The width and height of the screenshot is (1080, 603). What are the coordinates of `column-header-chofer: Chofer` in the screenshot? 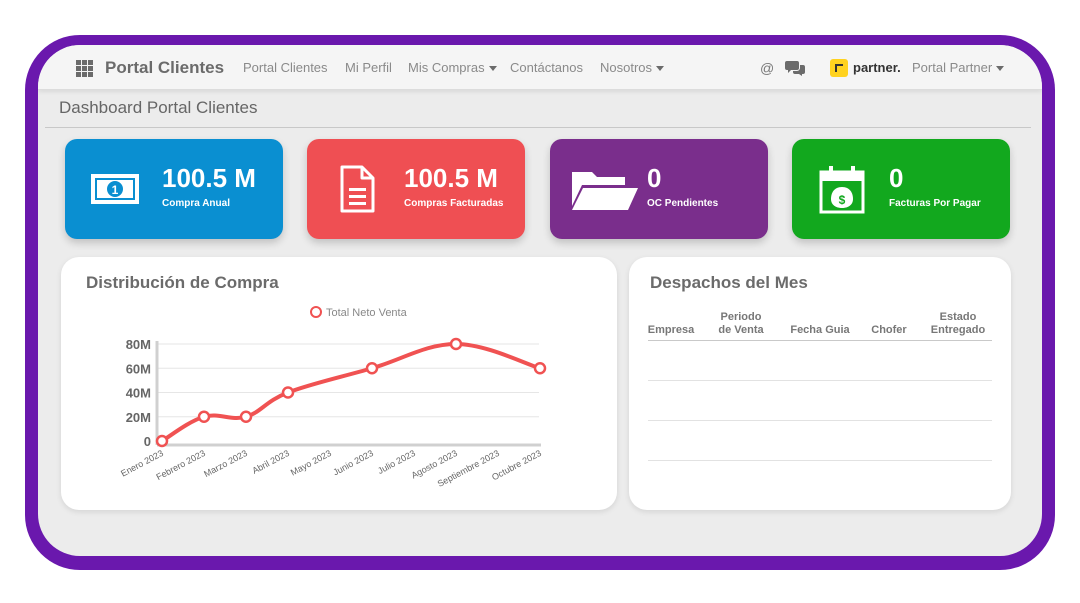 It's located at (889, 330).